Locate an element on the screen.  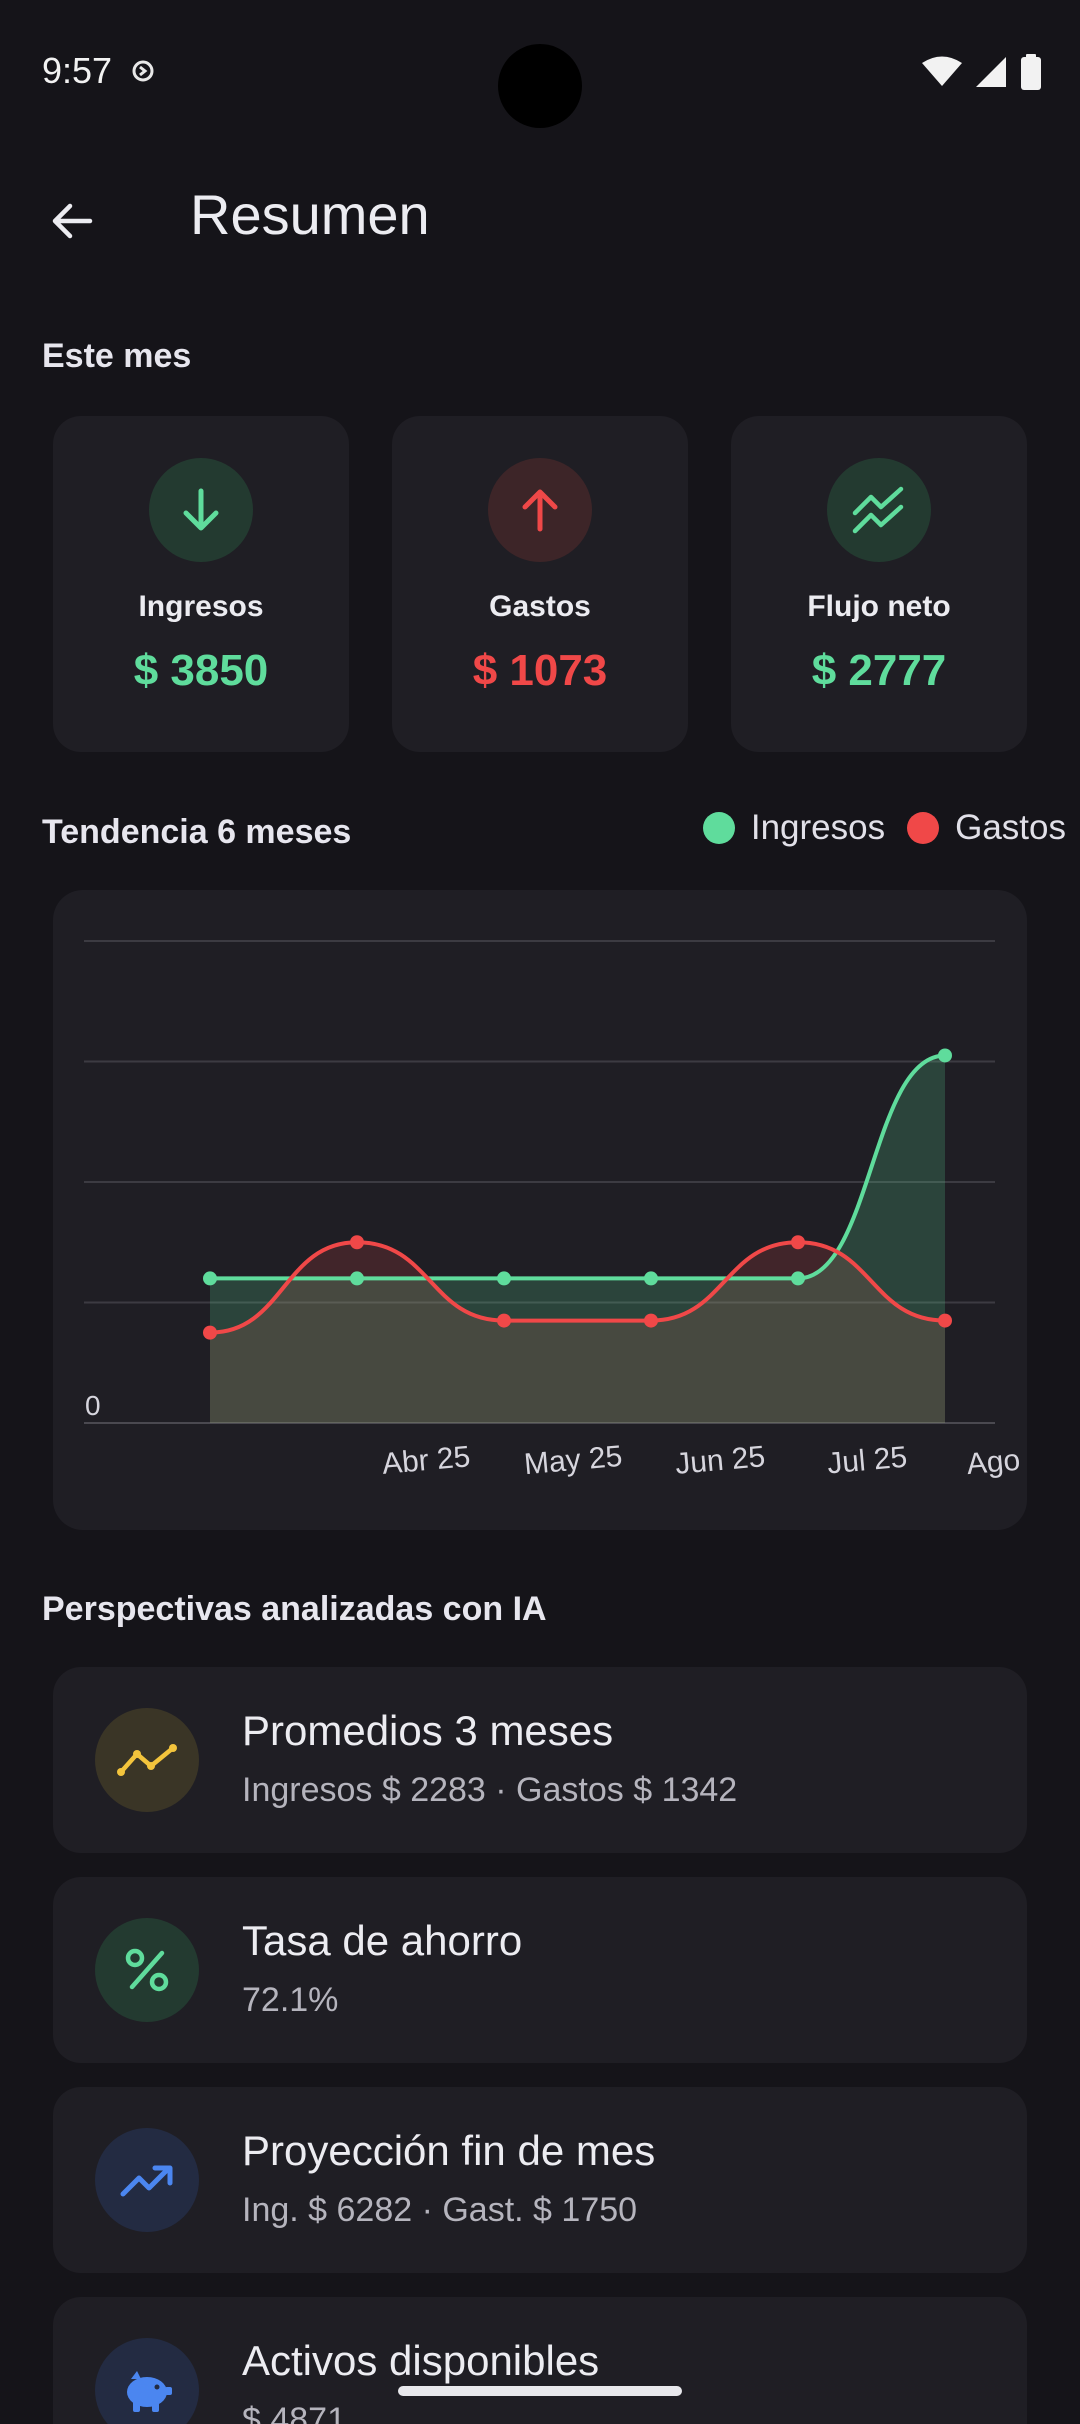
signal-icon is located at coordinates (991, 72).